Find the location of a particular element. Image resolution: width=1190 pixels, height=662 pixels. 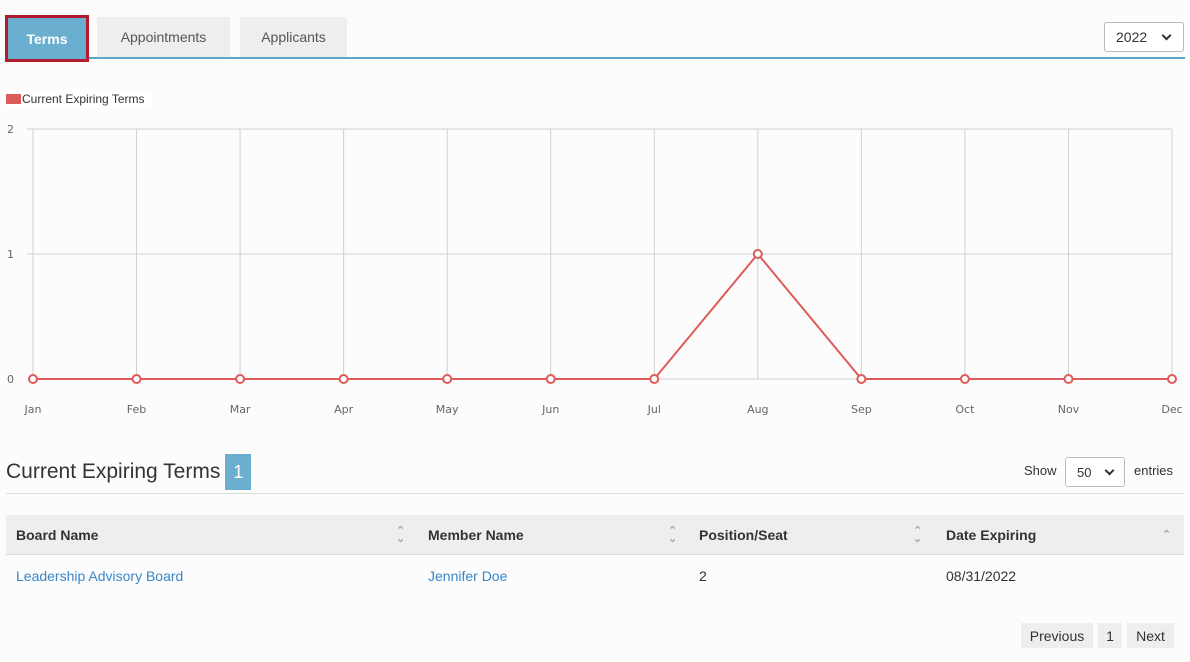

legend-label: Current Expiring Terms is located at coordinates (83, 99).